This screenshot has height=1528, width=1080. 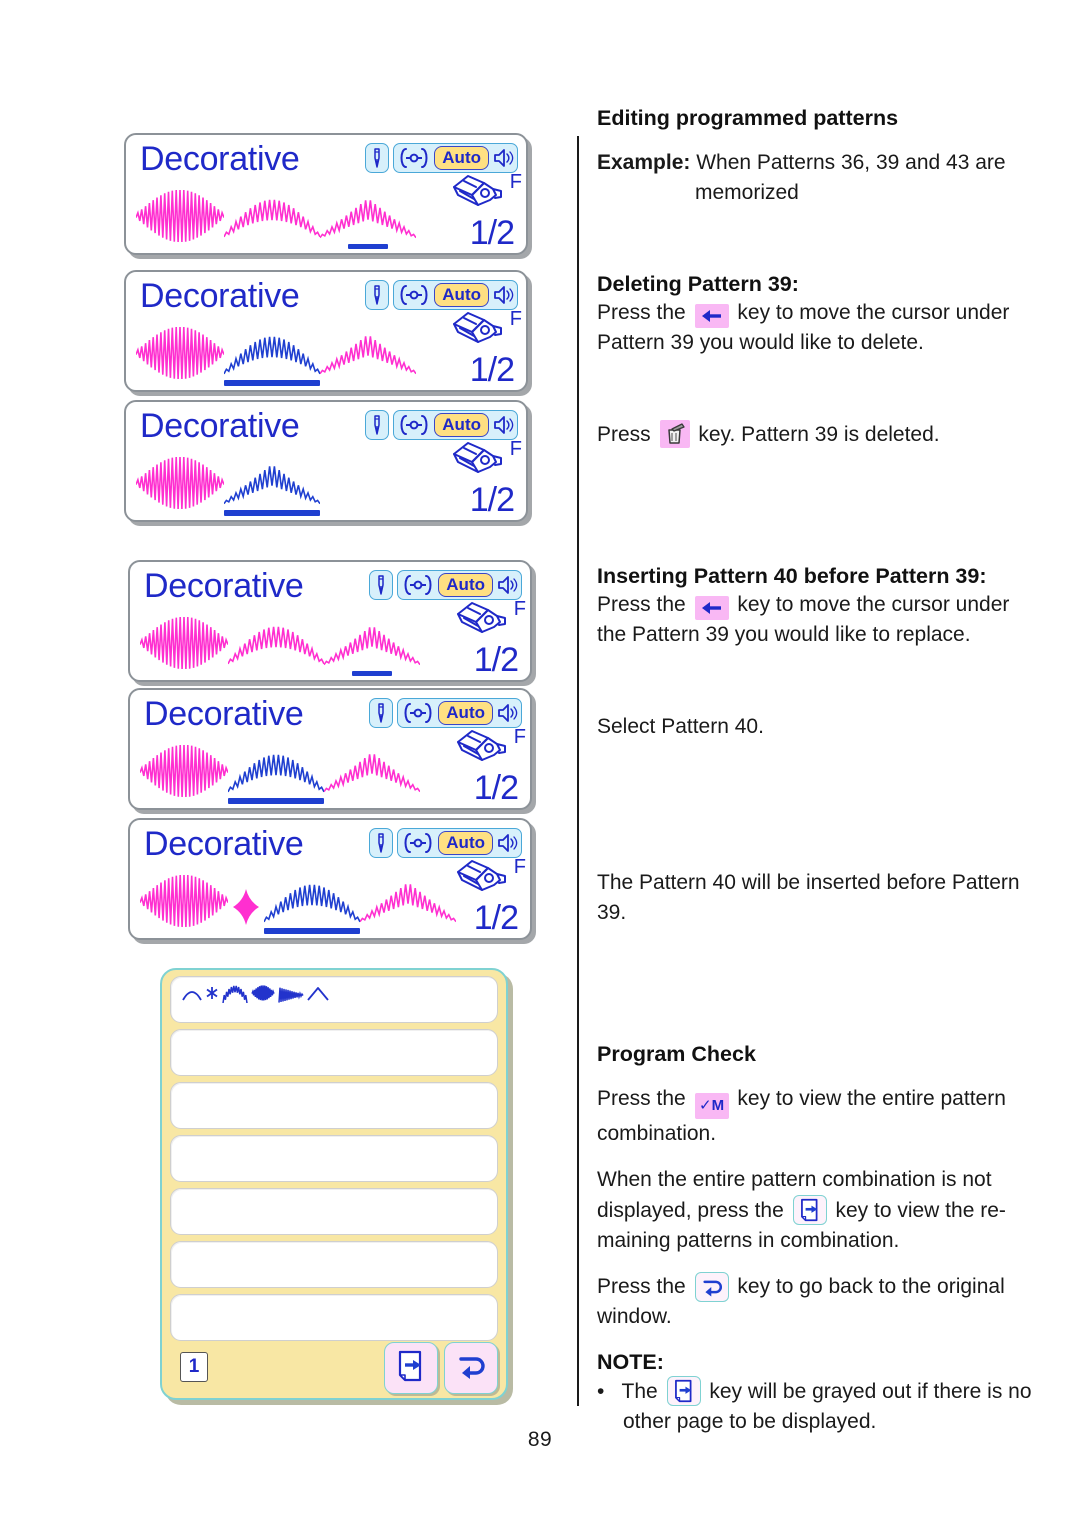 What do you see at coordinates (690, 1210) in the screenshot?
I see `pc-line2-prefix: displayed, press the` at bounding box center [690, 1210].